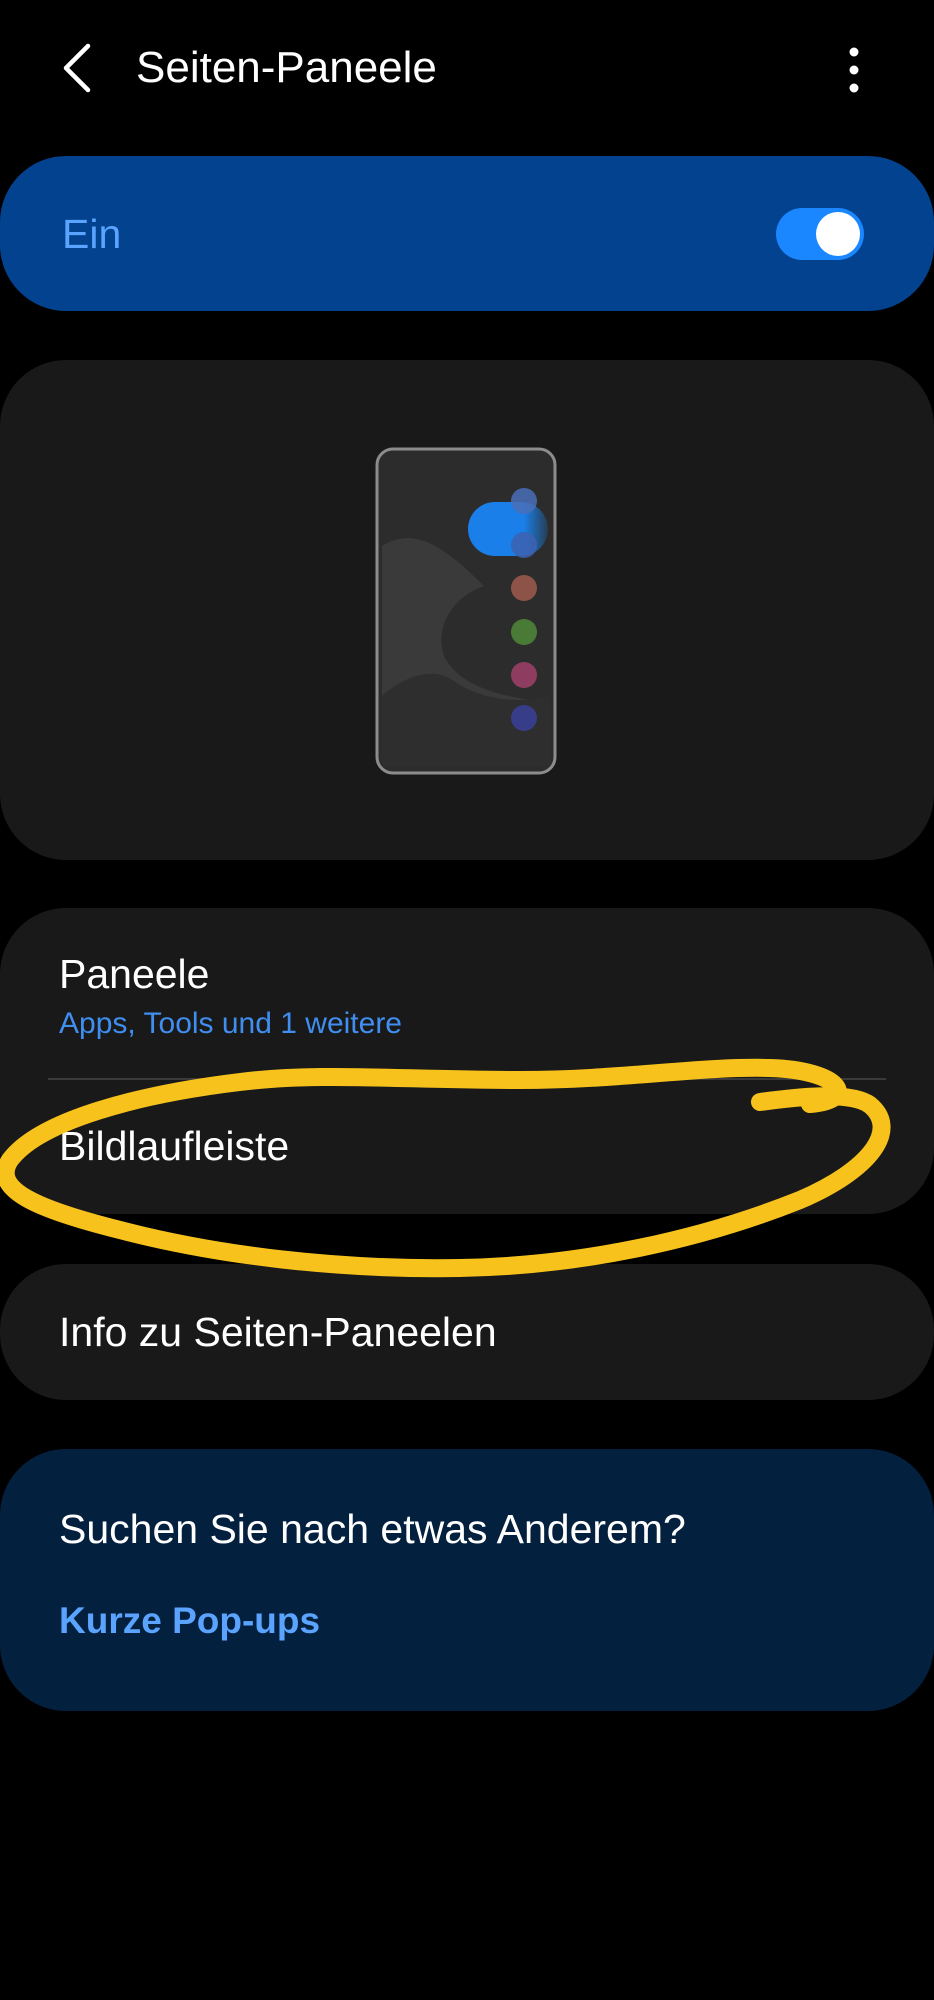  Describe the element at coordinates (467, 233) in the screenshot. I see `master-switch-row: Ein` at that location.